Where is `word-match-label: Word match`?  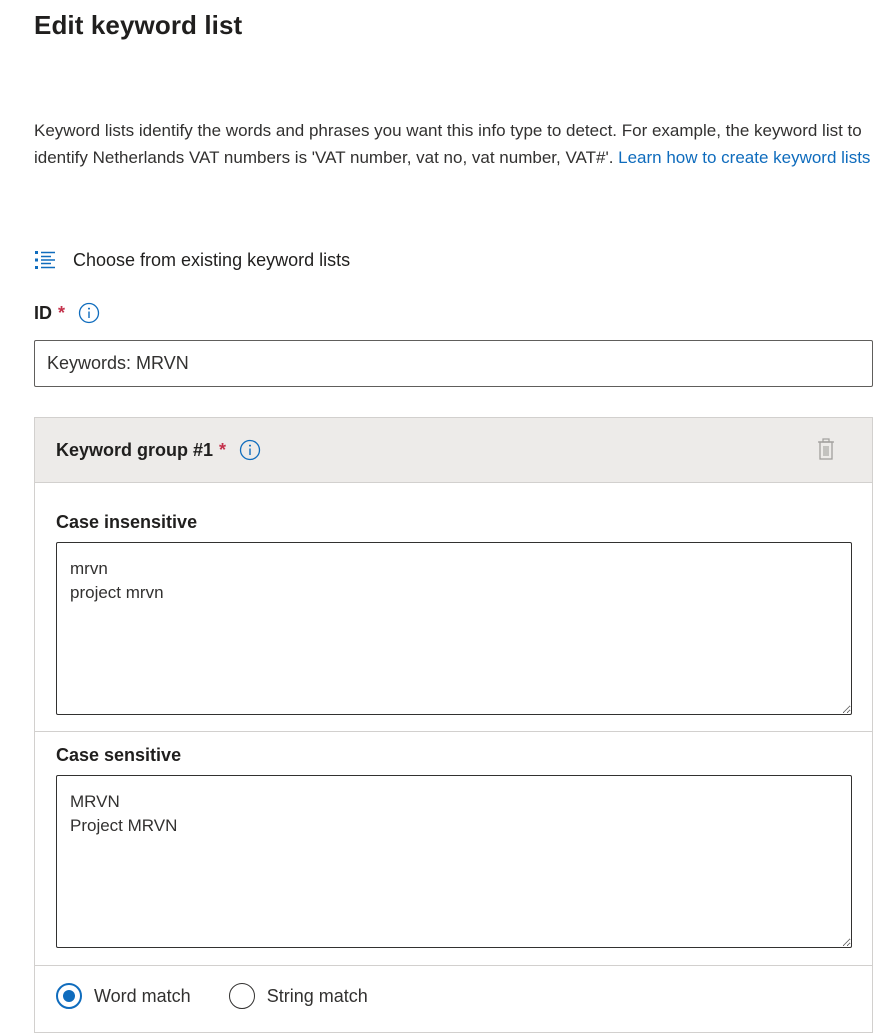
word-match-label: Word match is located at coordinates (142, 995).